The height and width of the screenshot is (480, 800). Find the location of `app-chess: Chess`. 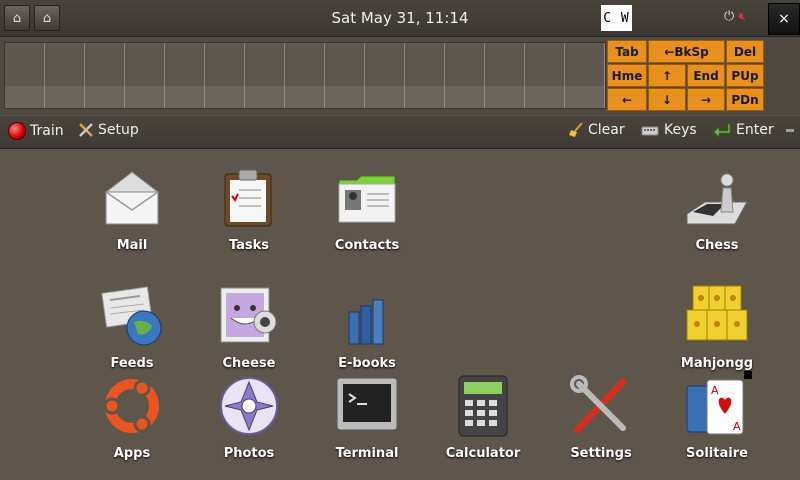

app-chess: Chess is located at coordinates (717, 209).